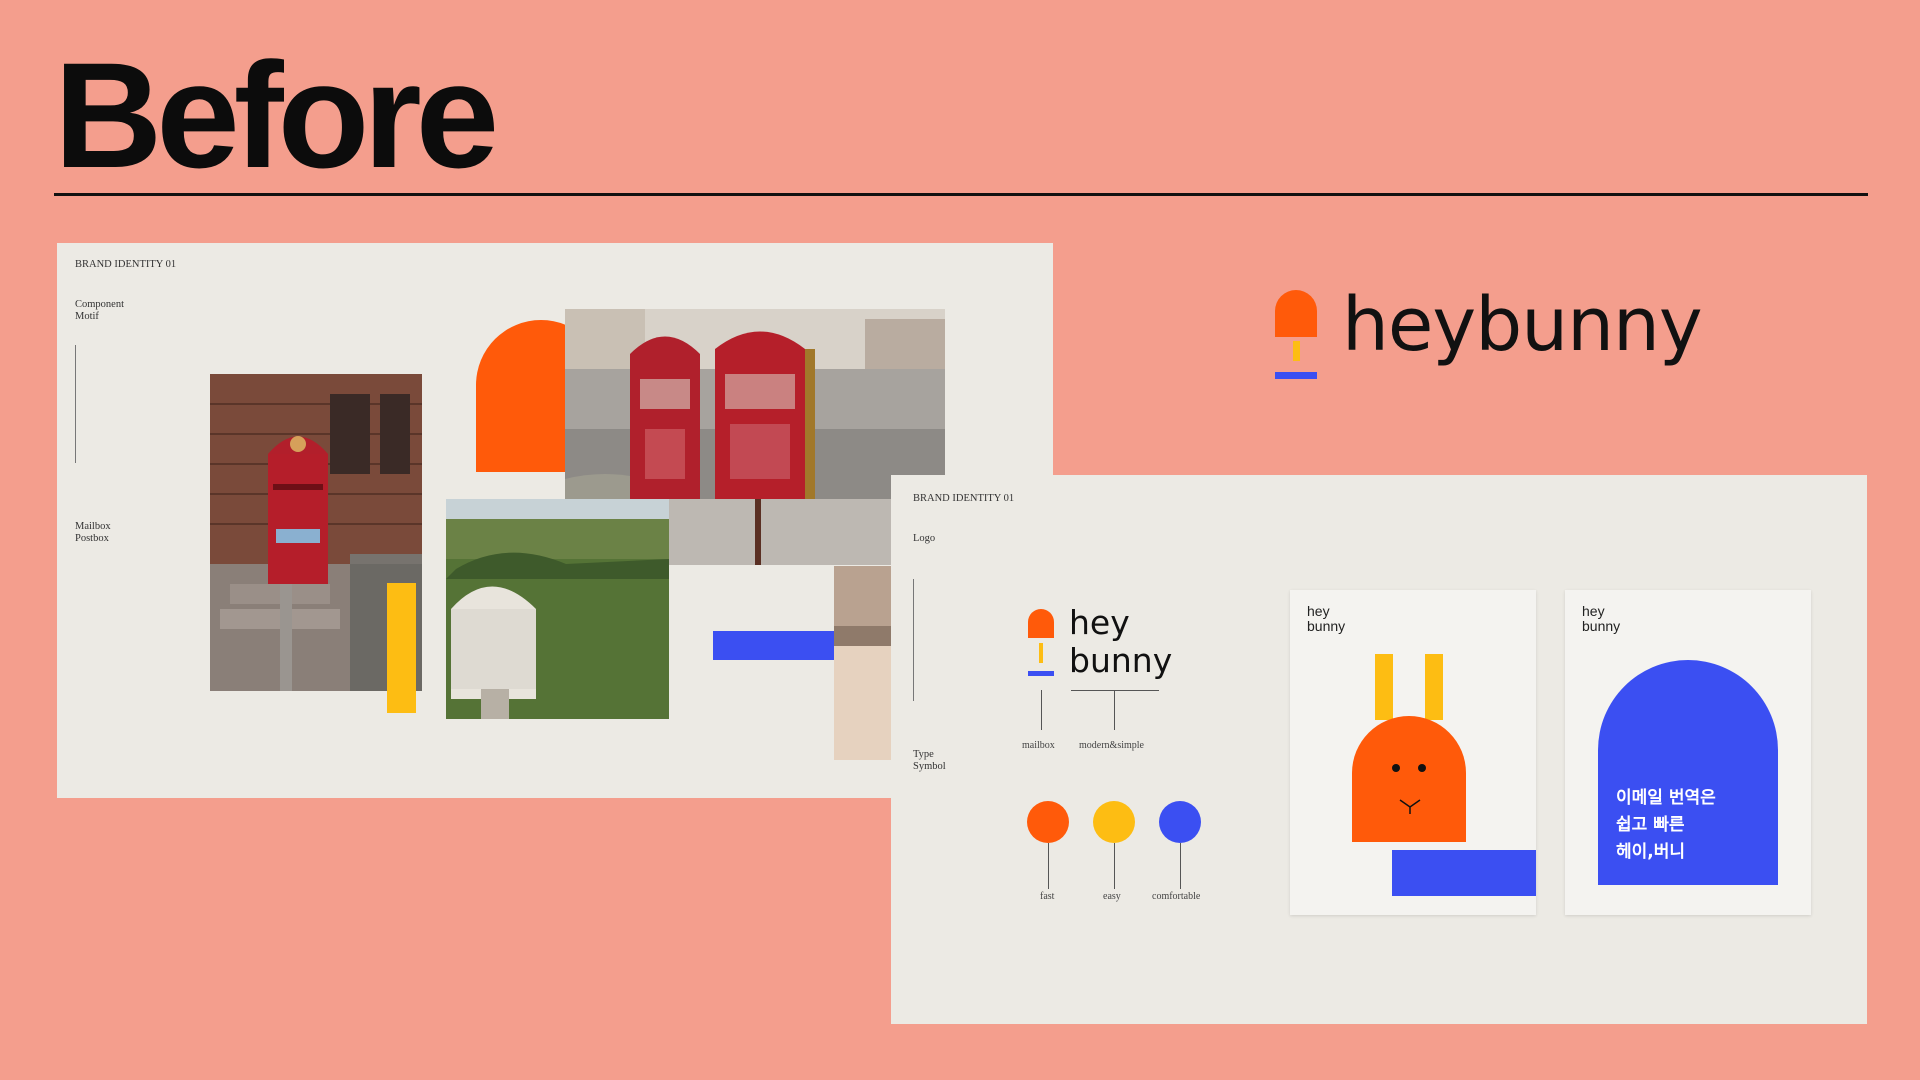 This screenshot has height=1080, width=1920. I want to click on heybunny-logo-mark, so click(1296, 335).